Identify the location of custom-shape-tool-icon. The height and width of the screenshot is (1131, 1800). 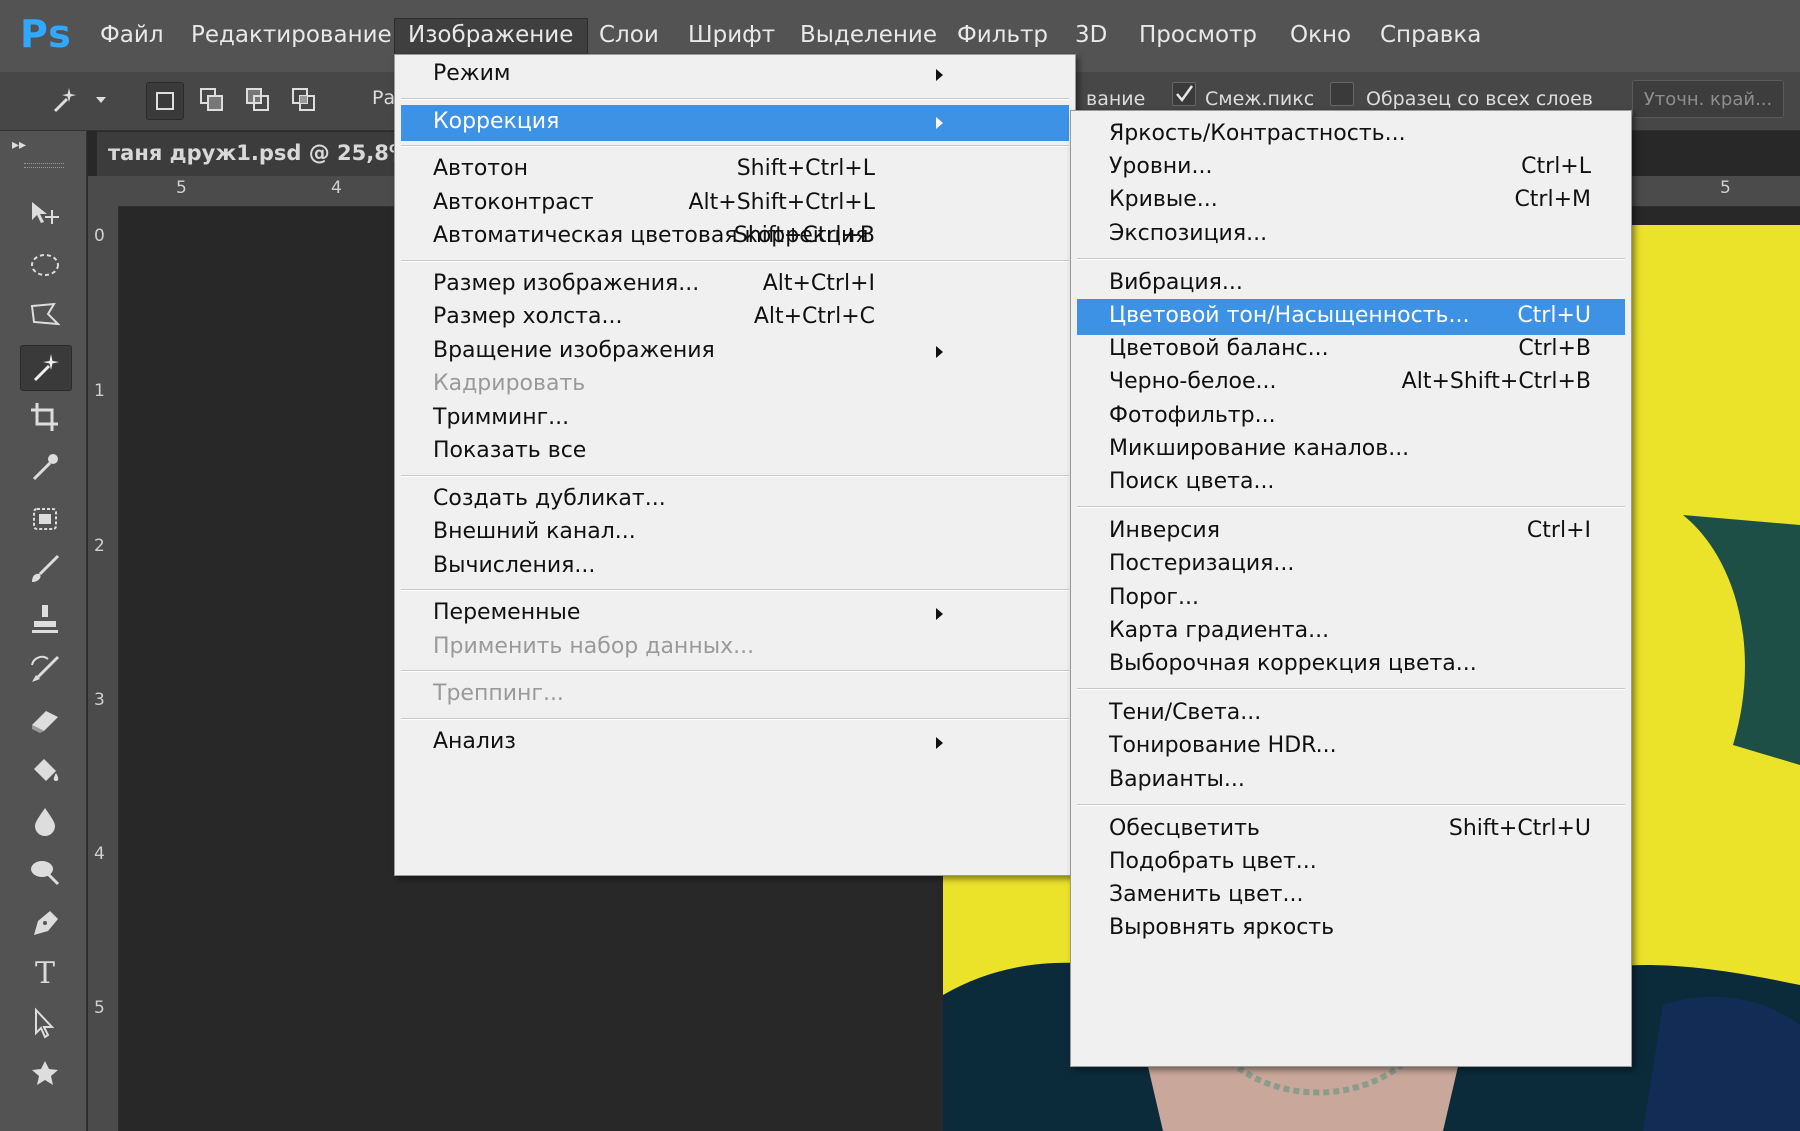
(45, 1073).